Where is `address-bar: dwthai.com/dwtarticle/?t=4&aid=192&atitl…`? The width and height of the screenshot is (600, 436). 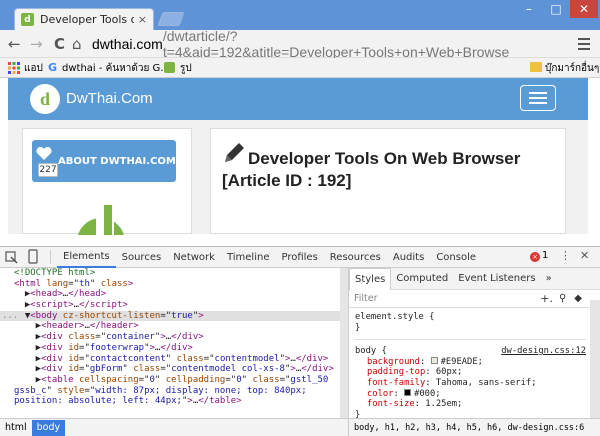 address-bar: dwthai.com/dwtarticle/?t=4&aid=192&atitl… is located at coordinates (332, 44).